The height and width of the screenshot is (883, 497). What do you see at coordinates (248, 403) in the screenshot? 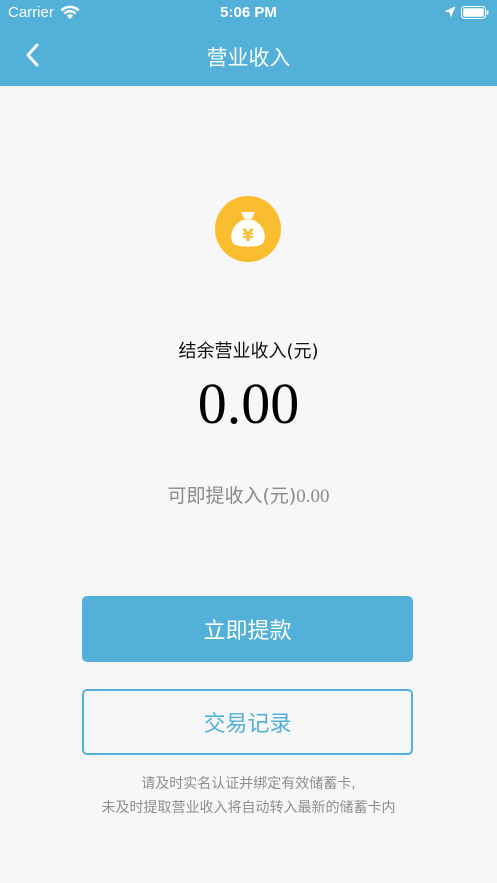
I see `balance-value: 0.00` at bounding box center [248, 403].